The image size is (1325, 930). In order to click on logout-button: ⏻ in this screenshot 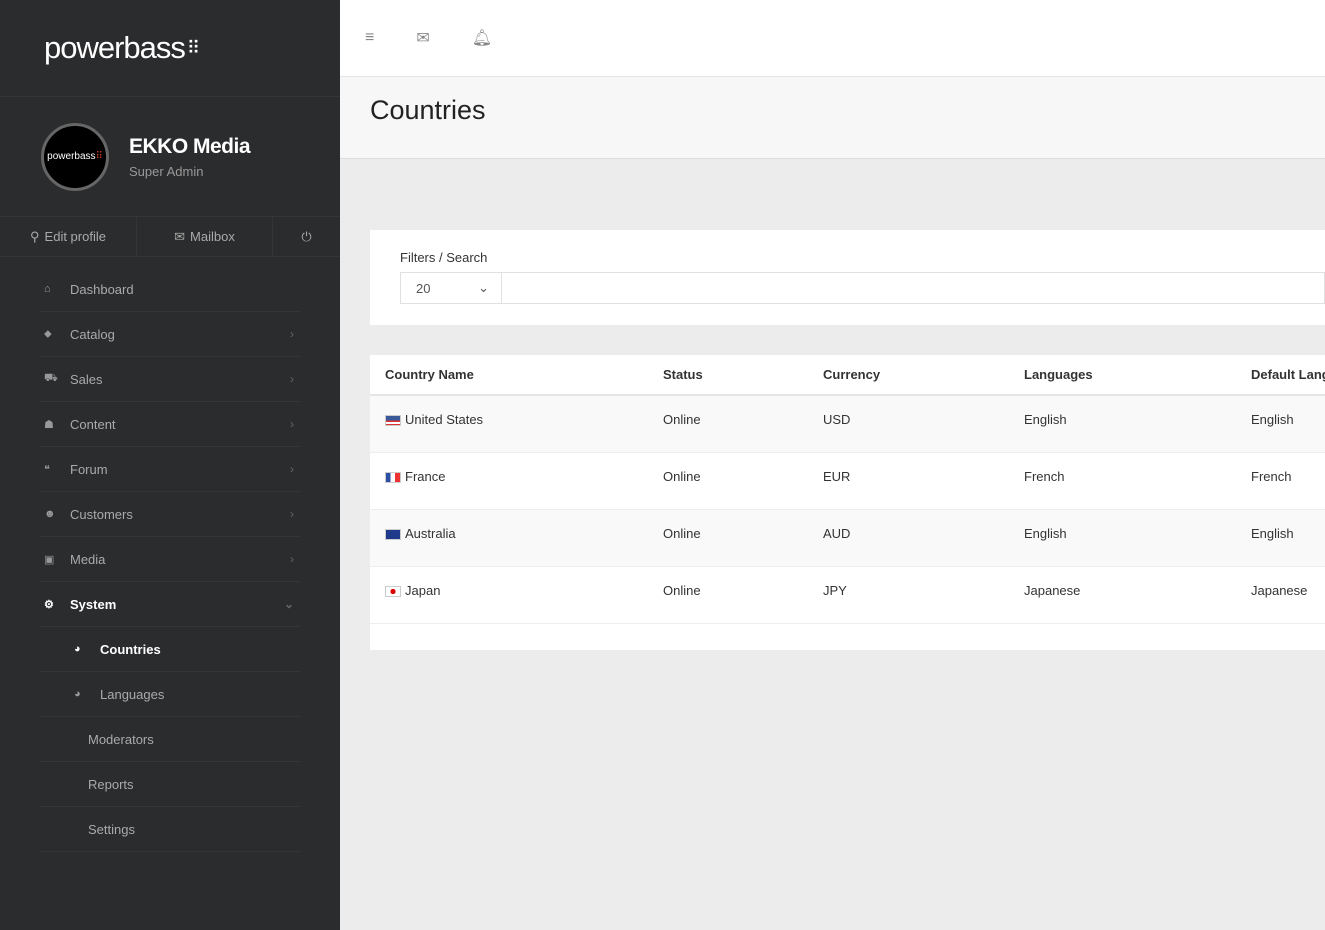, I will do `click(306, 236)`.